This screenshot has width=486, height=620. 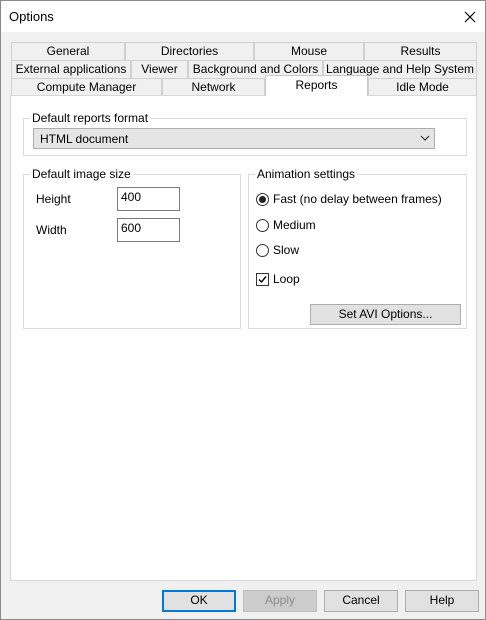 I want to click on radio-medium-button, so click(x=262, y=225).